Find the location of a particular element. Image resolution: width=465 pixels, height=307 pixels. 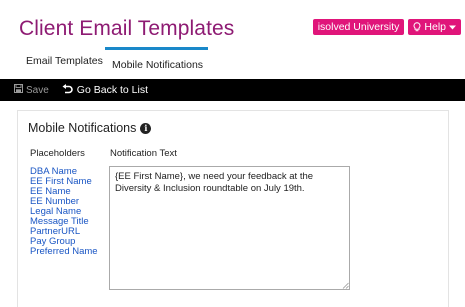

isolved-university-button: isolved University is located at coordinates (358, 27).